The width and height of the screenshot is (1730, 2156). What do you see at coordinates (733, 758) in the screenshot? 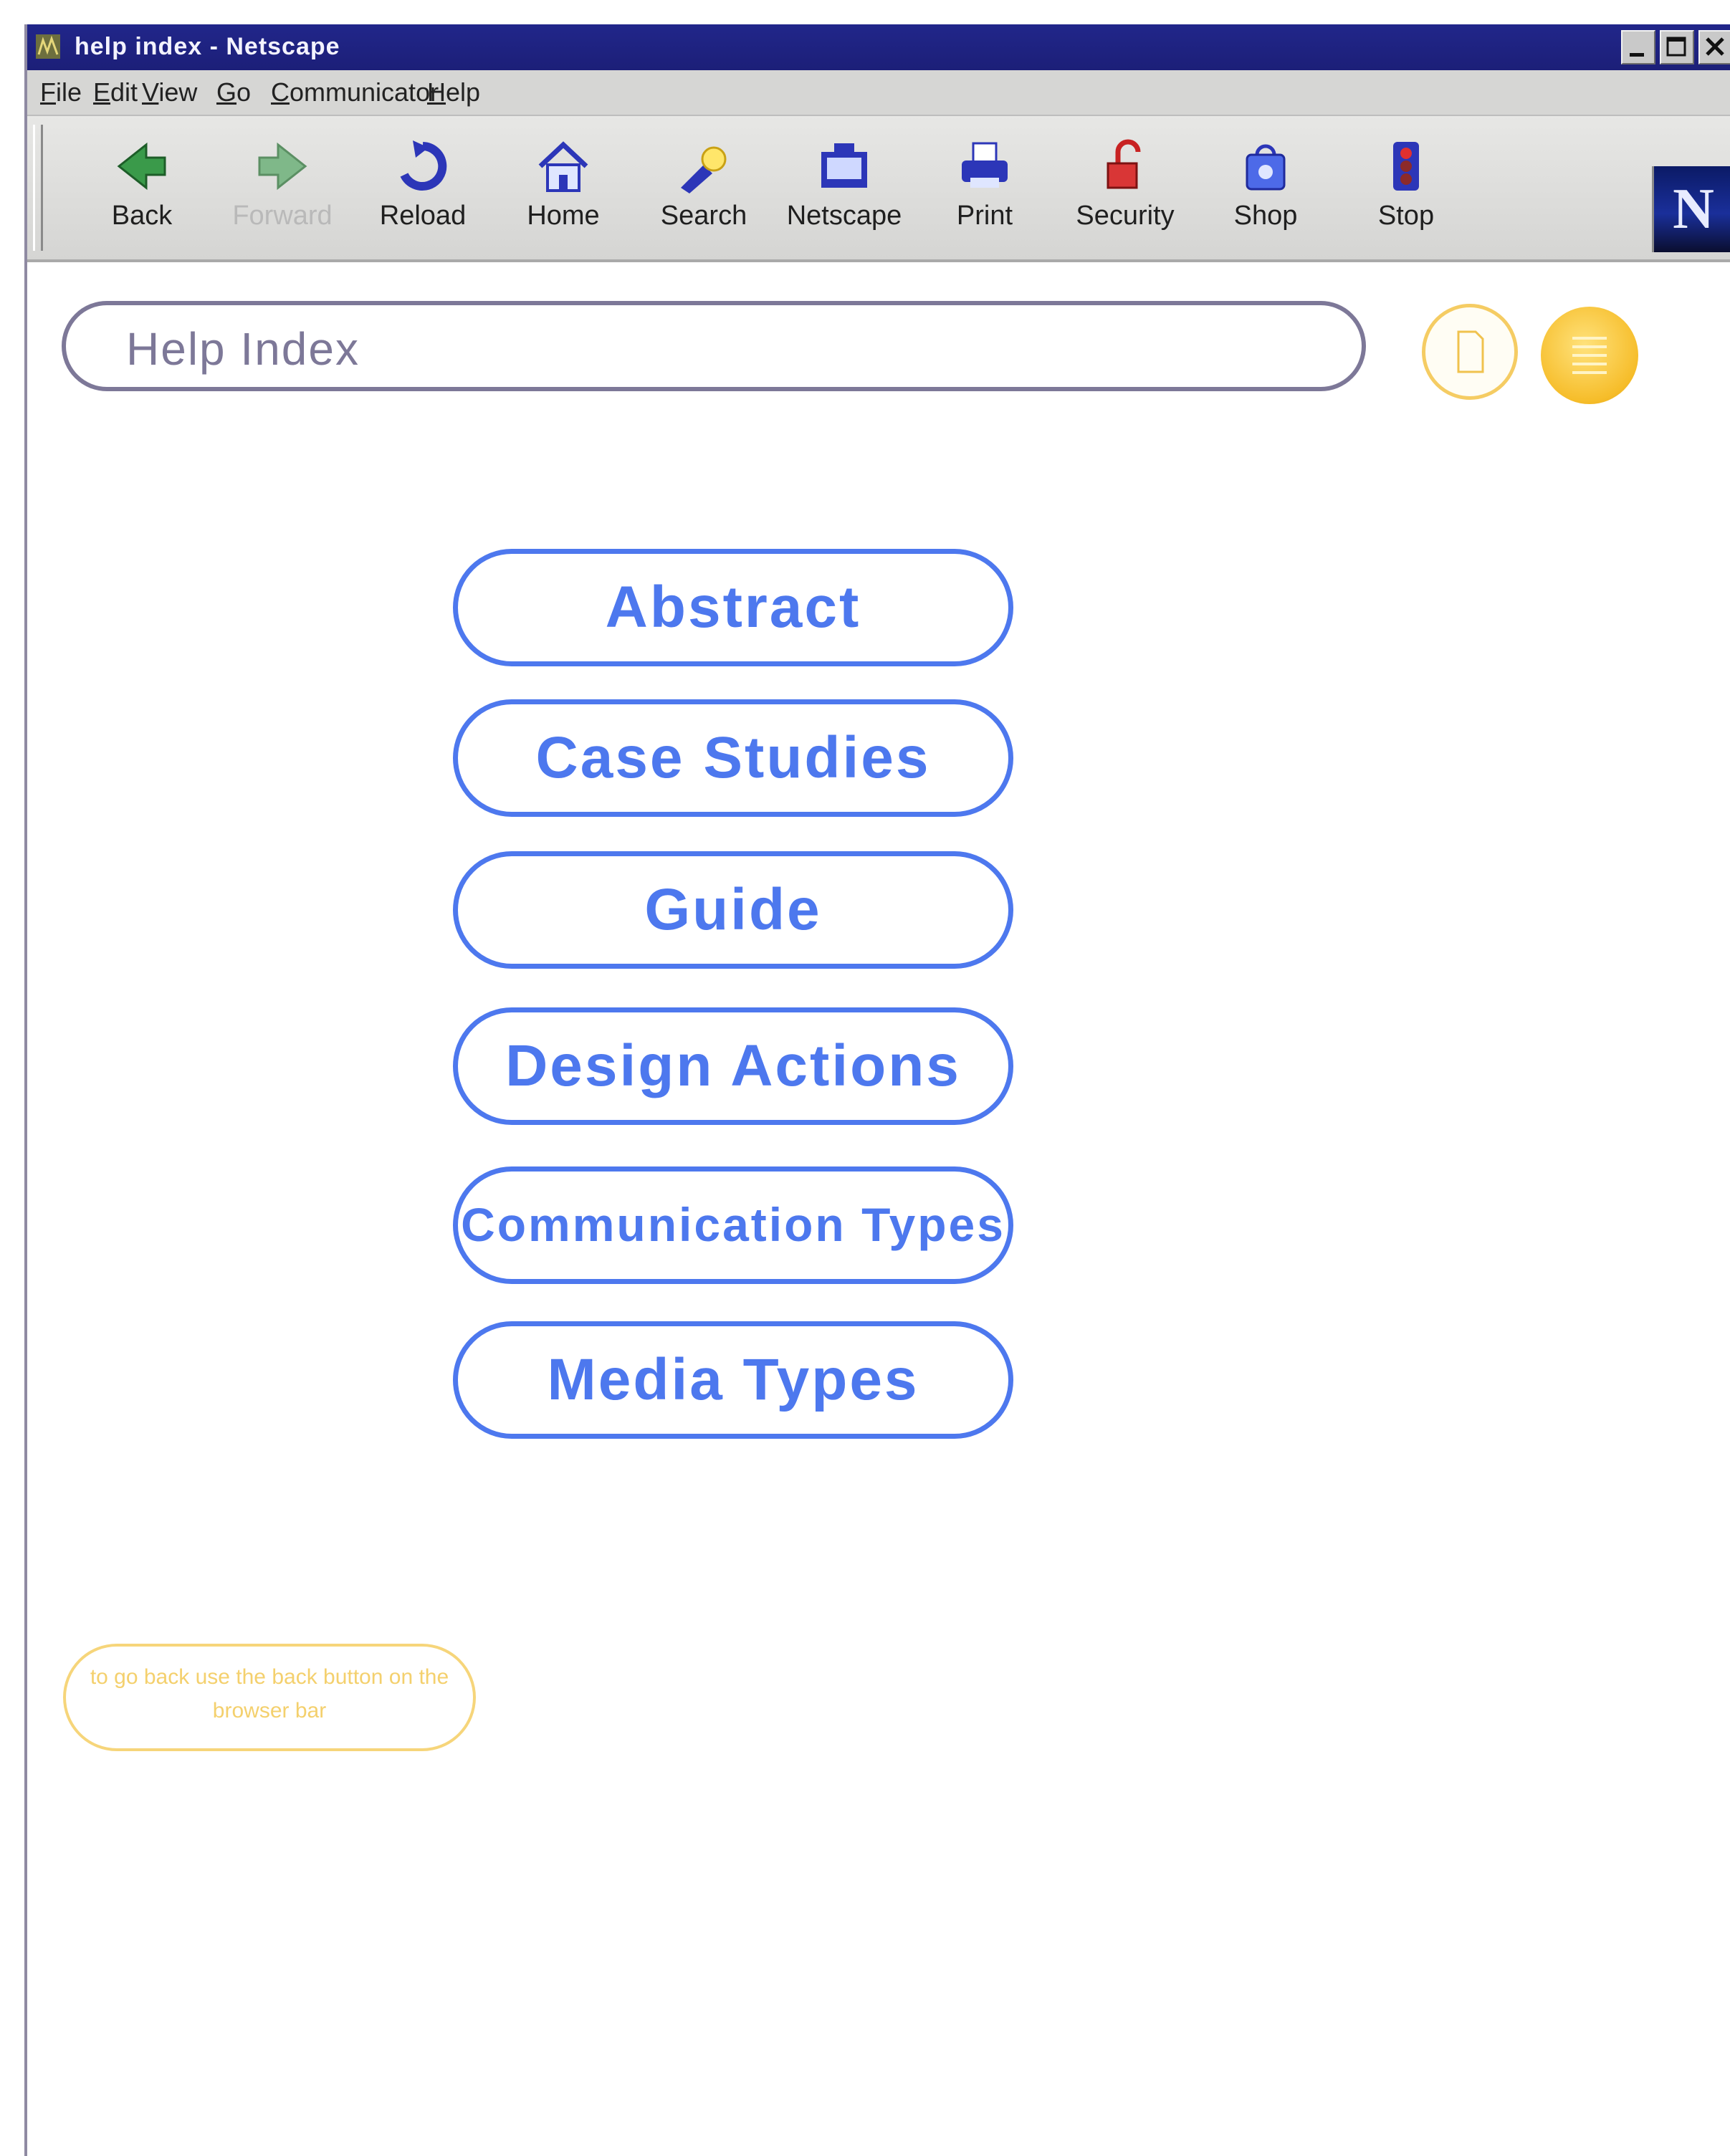
I see `case-studies-button: Case Studies` at bounding box center [733, 758].